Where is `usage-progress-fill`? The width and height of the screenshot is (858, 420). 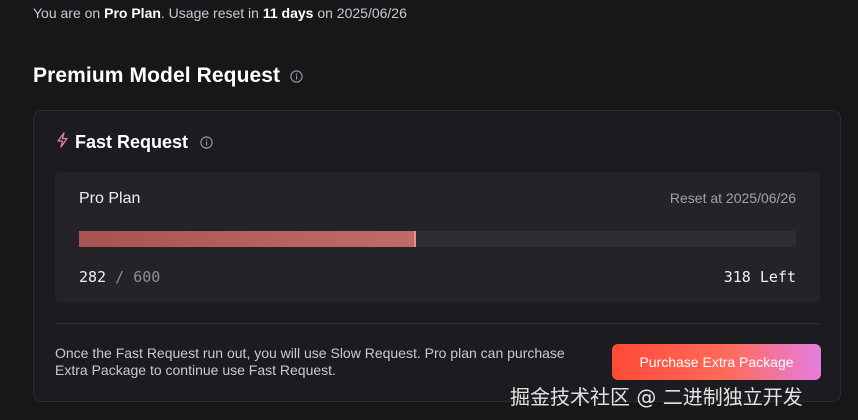
usage-progress-fill is located at coordinates (247, 239).